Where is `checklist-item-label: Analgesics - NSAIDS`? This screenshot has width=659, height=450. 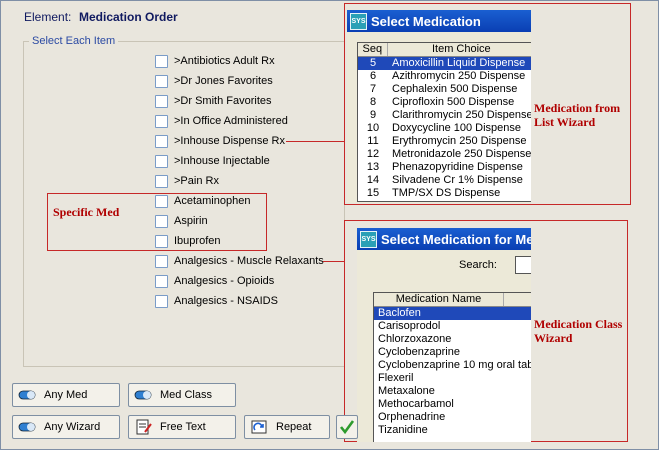
checklist-item-label: Analgesics - NSAIDS is located at coordinates (226, 301).